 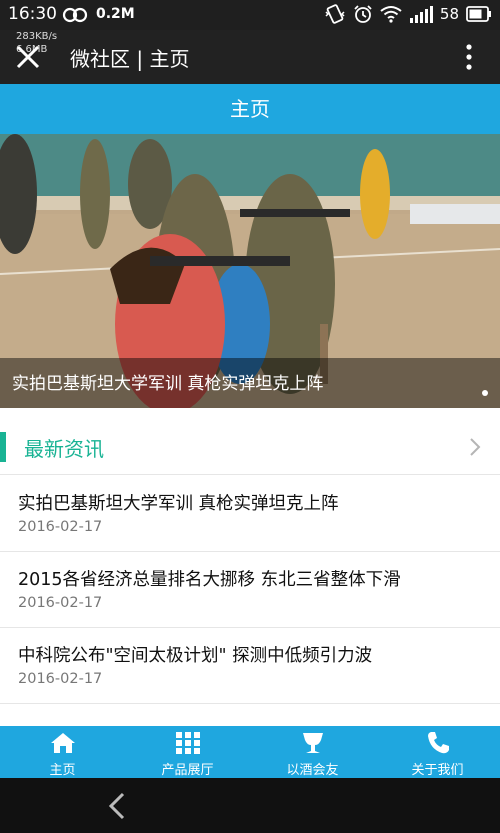 What do you see at coordinates (187, 770) in the screenshot?
I see `nav-label: 产品展厅` at bounding box center [187, 770].